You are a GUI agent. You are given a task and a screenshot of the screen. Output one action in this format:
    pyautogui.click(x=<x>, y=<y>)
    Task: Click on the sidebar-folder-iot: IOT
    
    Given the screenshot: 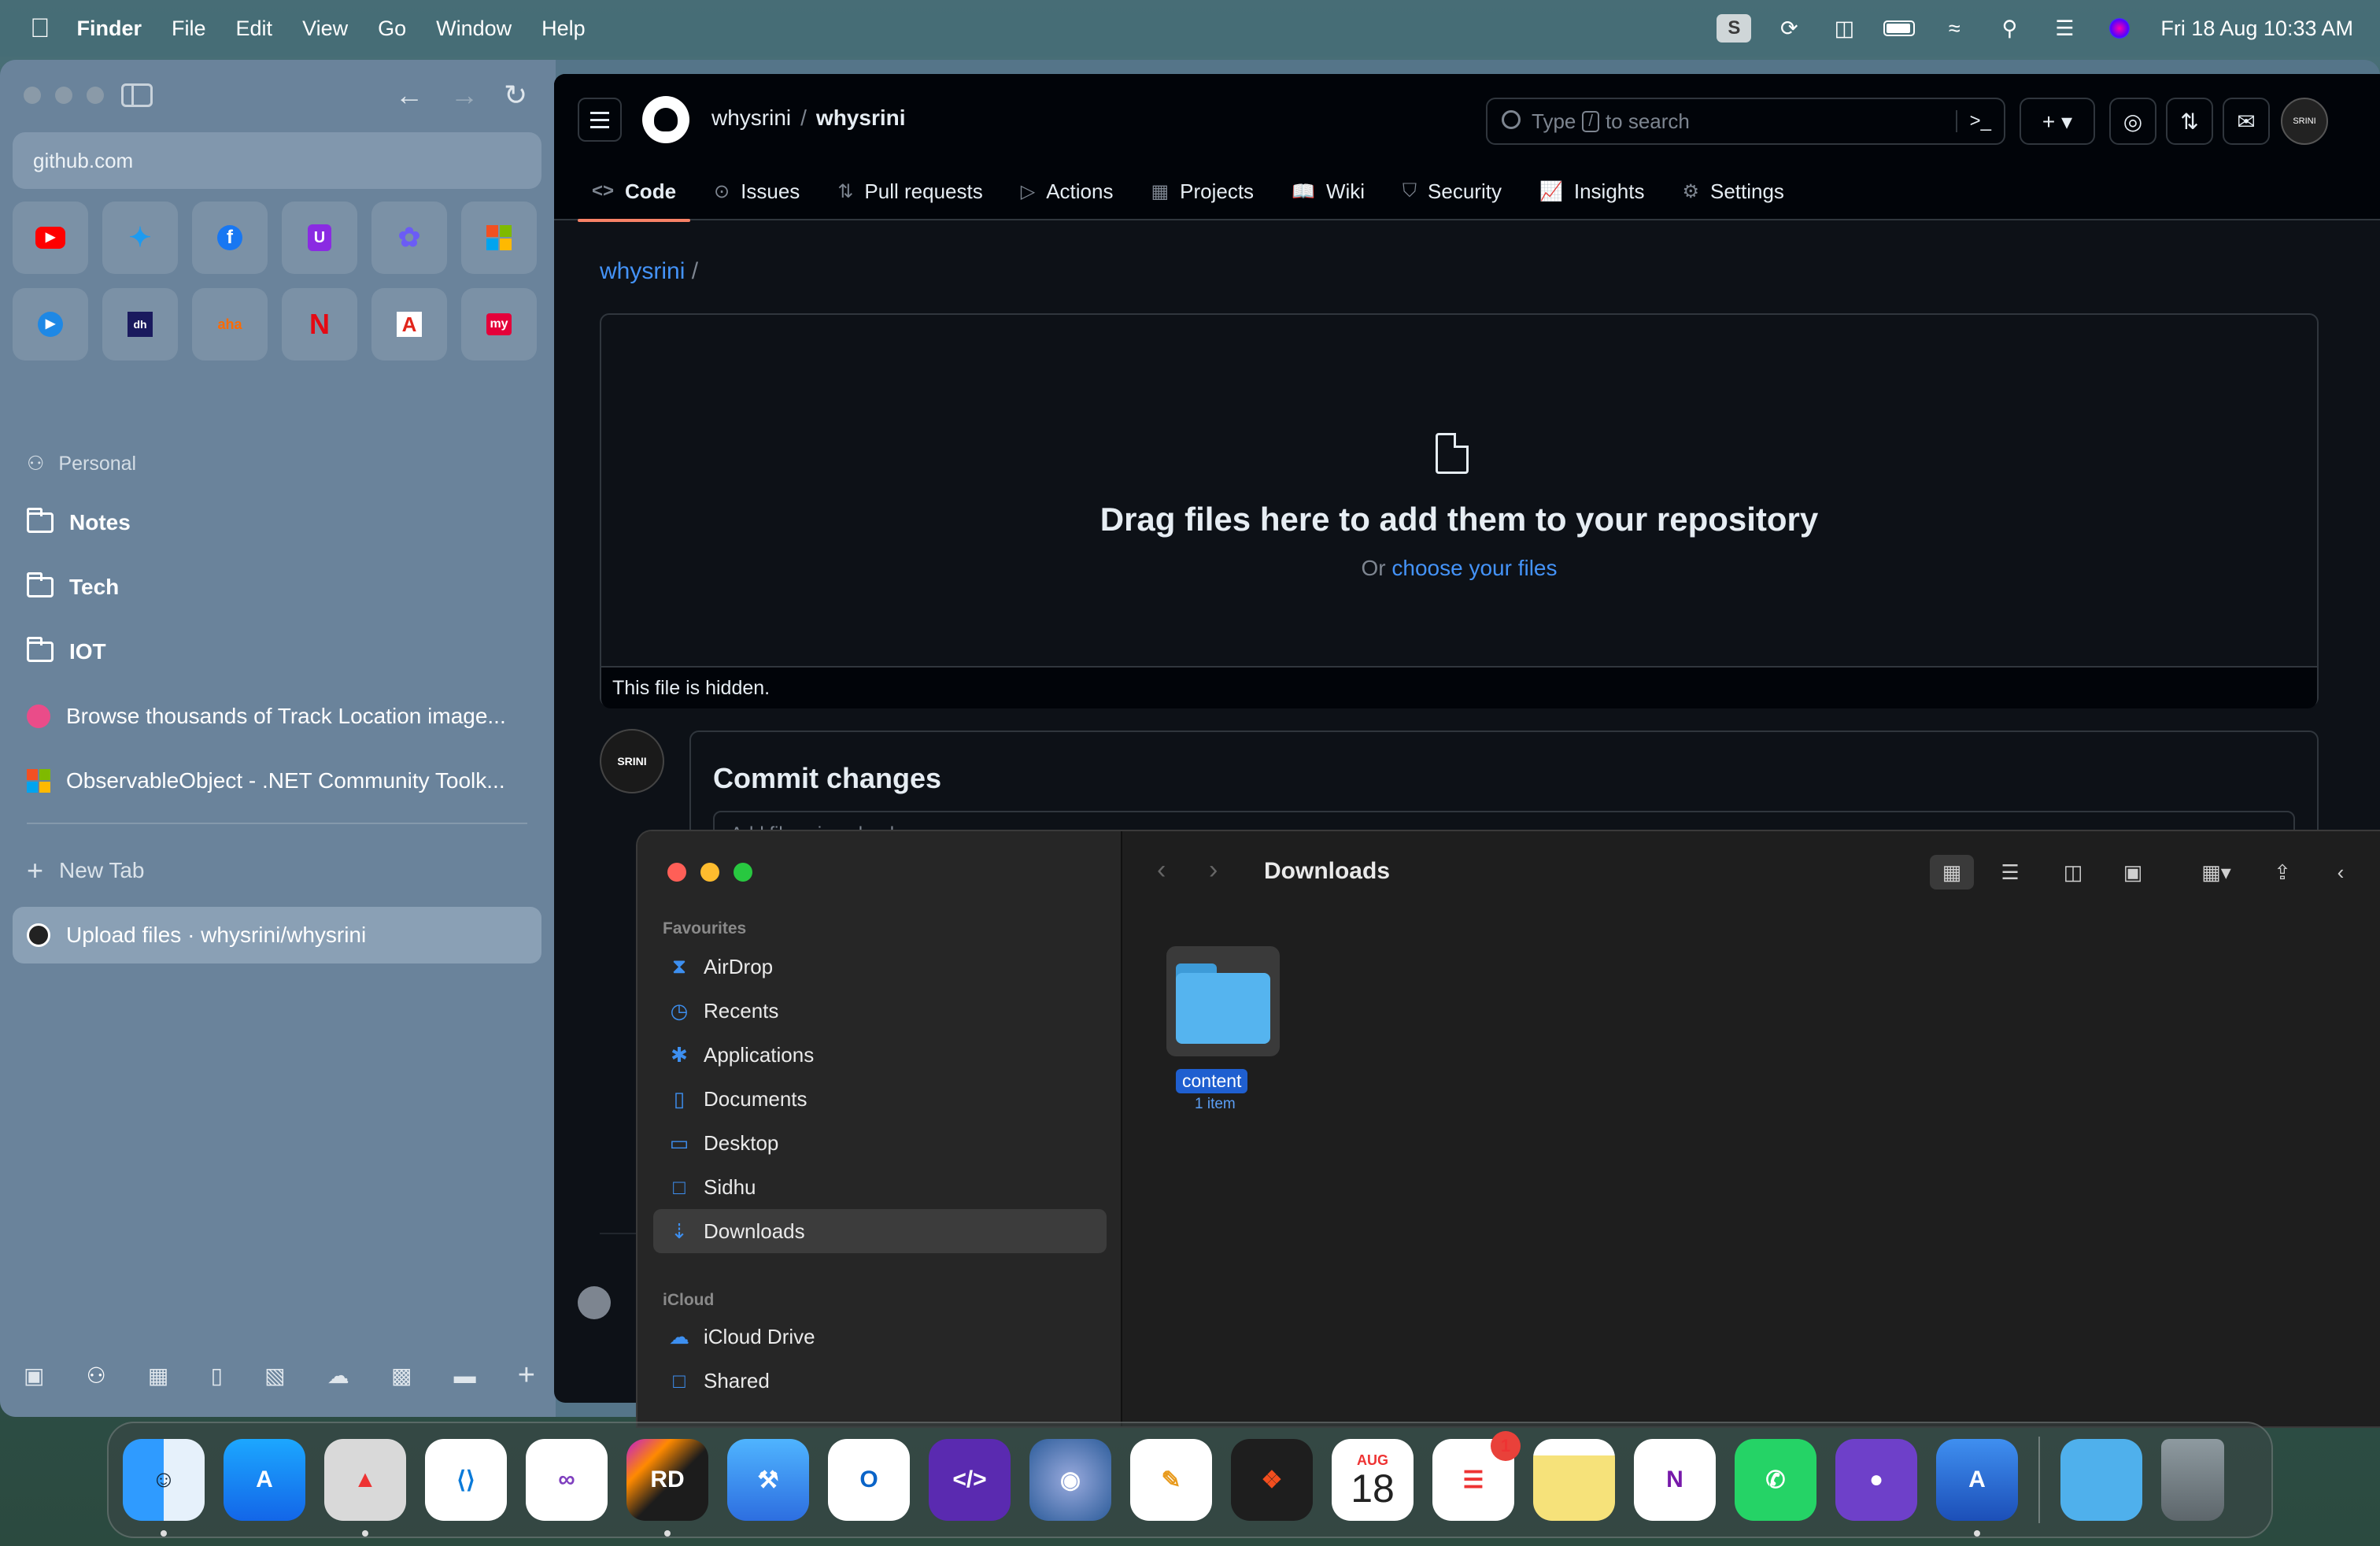 What is the action you would take?
    pyautogui.click(x=277, y=651)
    